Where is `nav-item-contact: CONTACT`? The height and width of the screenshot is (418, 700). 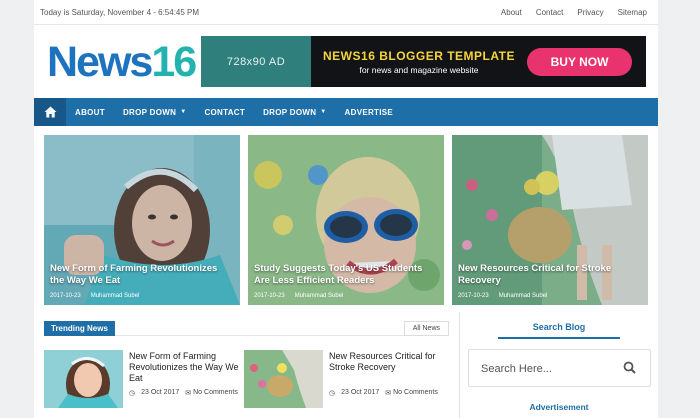
nav-item-contact: CONTACT is located at coordinates (224, 112).